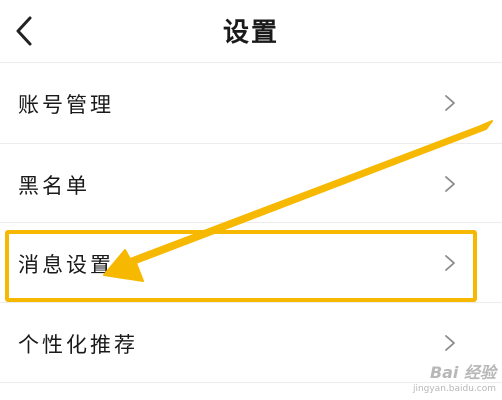 Image resolution: width=502 pixels, height=400 pixels. Describe the element at coordinates (462, 372) in the screenshot. I see `watermark-logo: Bai 经验` at that location.